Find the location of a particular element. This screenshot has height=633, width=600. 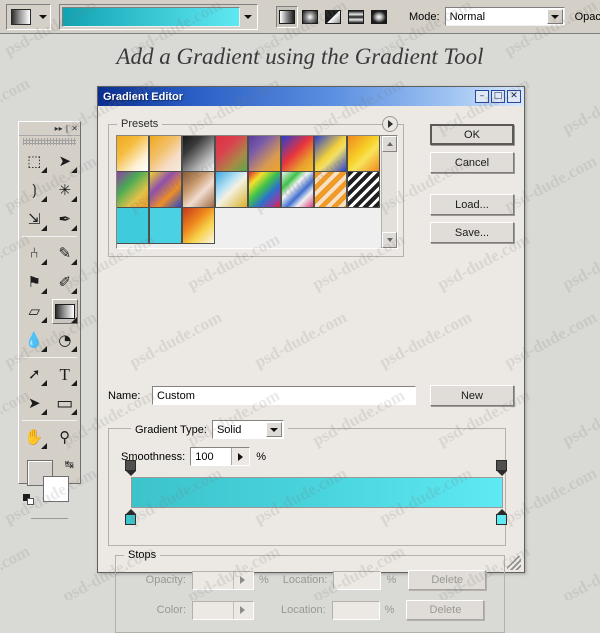

preset-blue-yellow-blue is located at coordinates (330, 154).